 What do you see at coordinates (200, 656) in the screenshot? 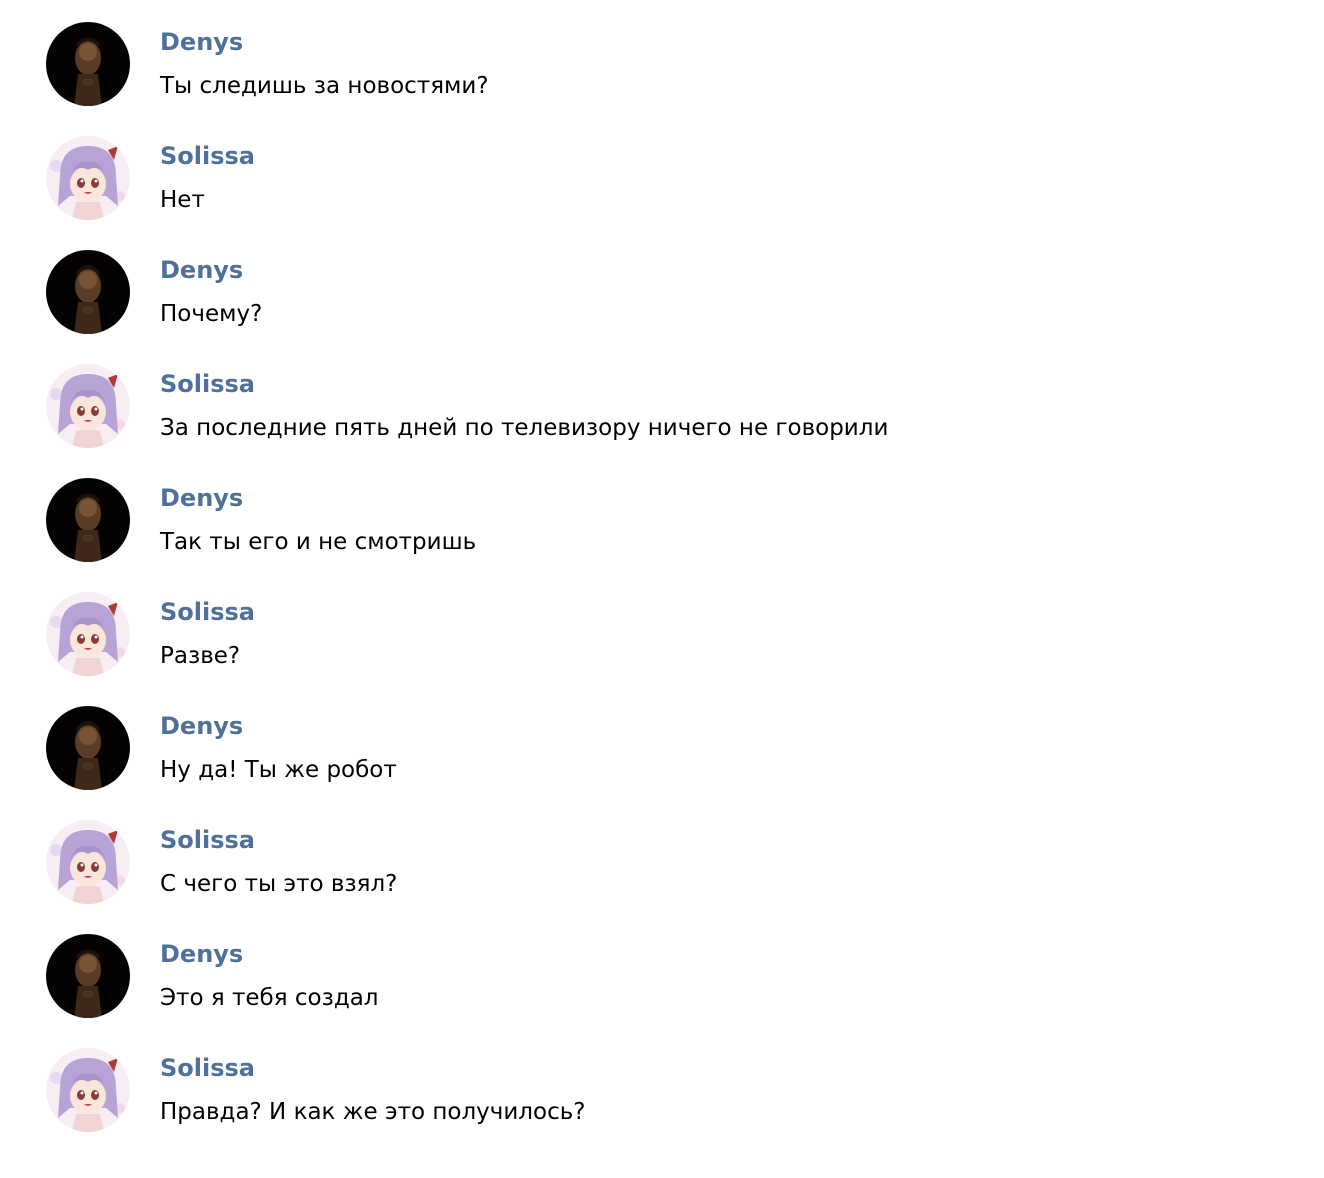
I see `message-text: Разве?` at bounding box center [200, 656].